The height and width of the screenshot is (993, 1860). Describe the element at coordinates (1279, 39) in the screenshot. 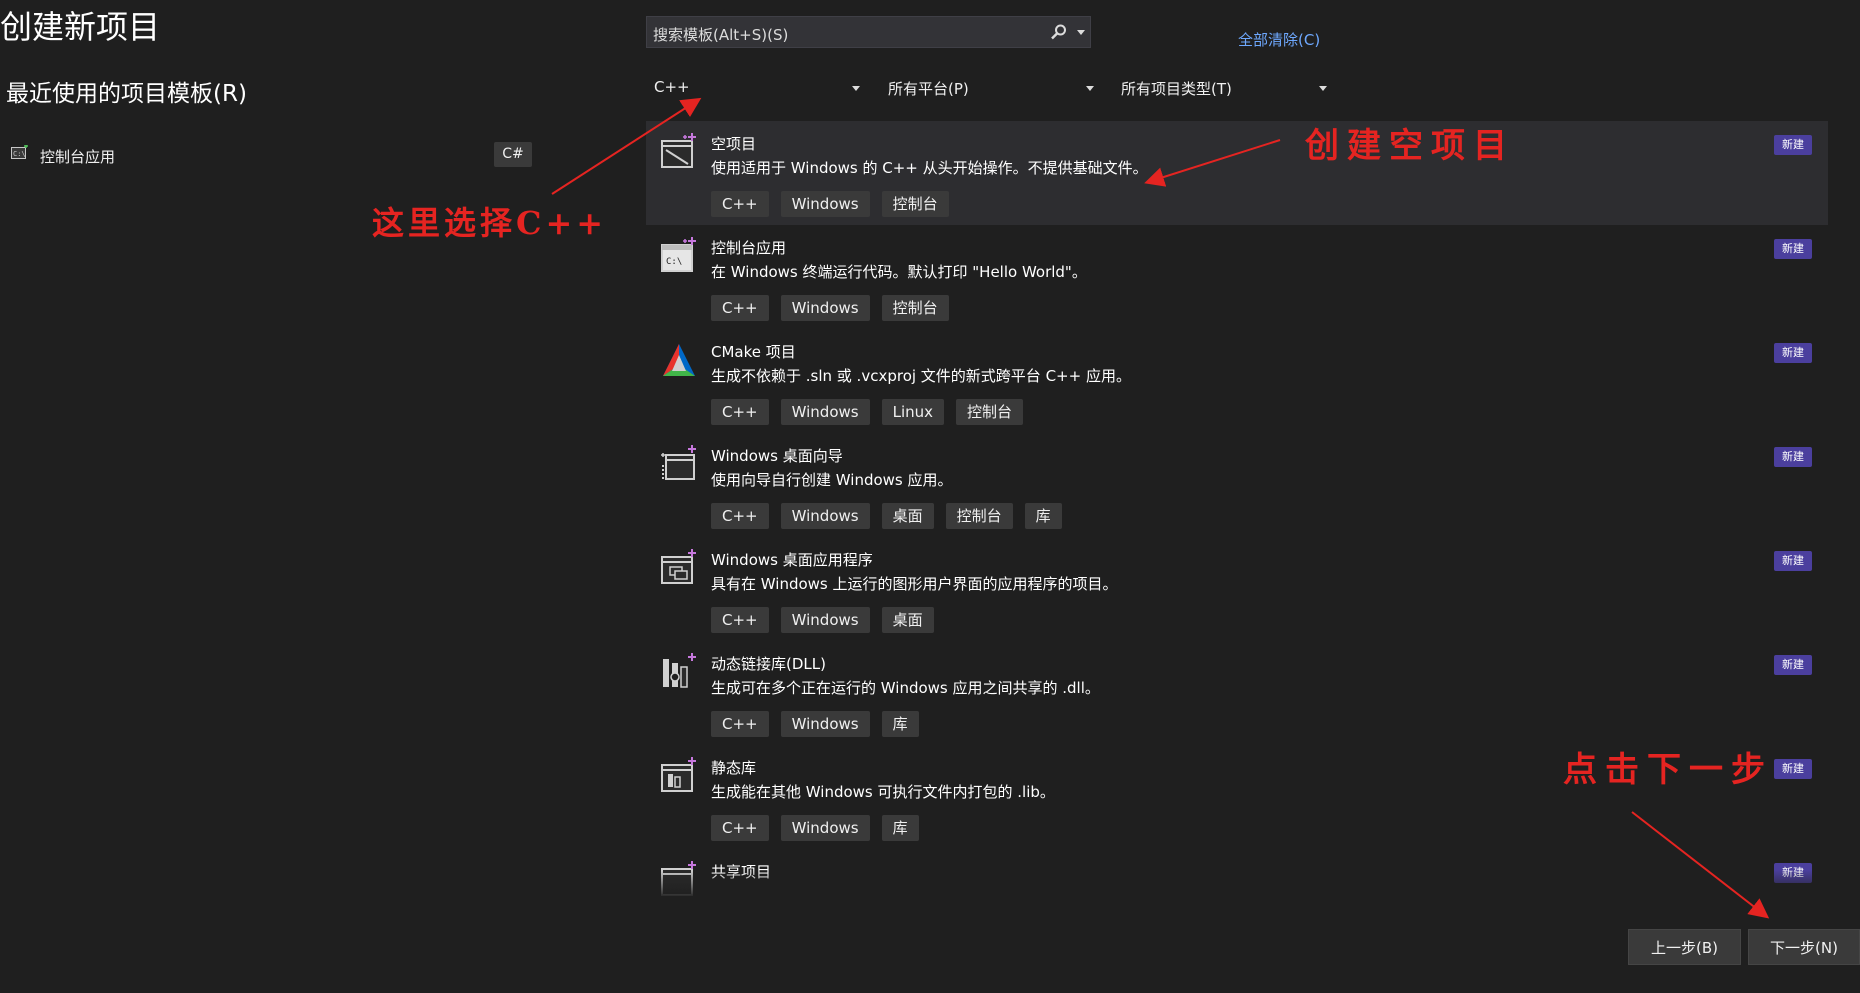

I see `clear-all-link: 全部清除(C)` at that location.